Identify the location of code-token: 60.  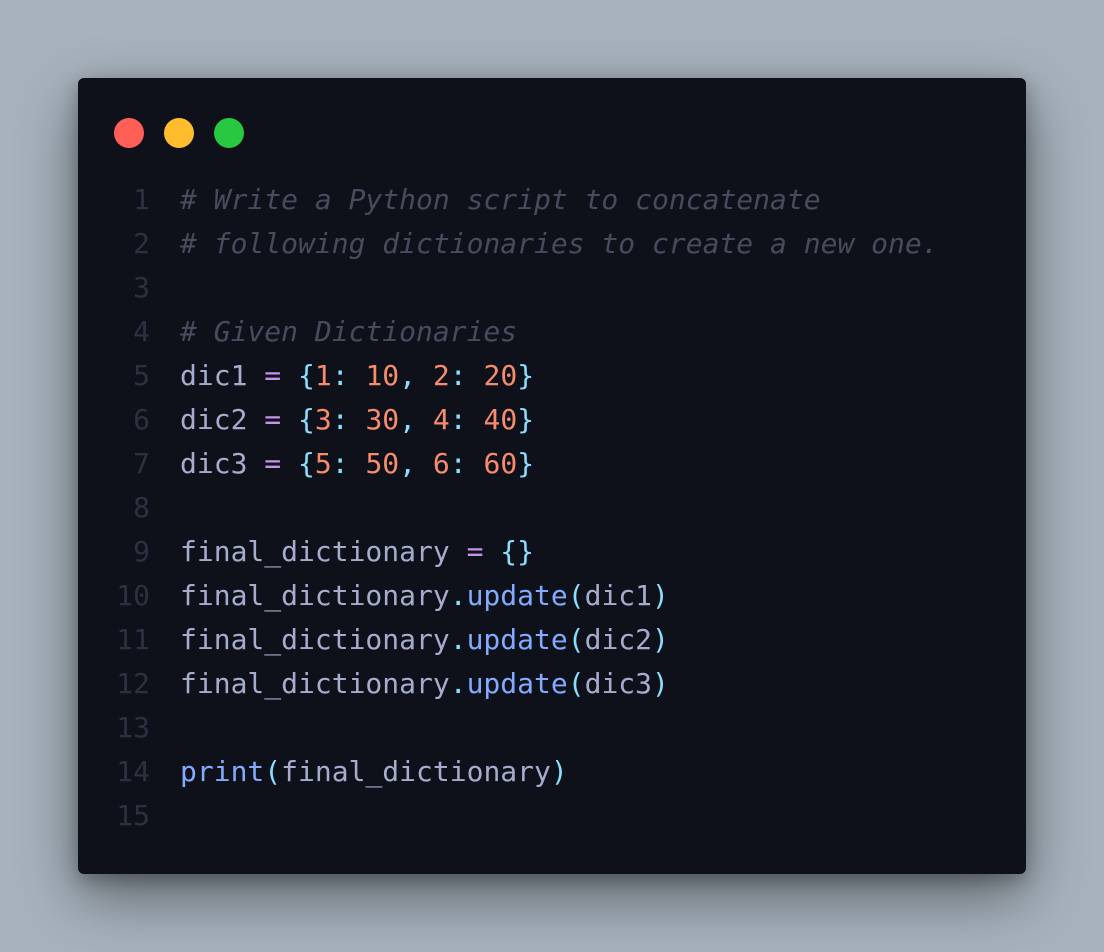
(500, 463).